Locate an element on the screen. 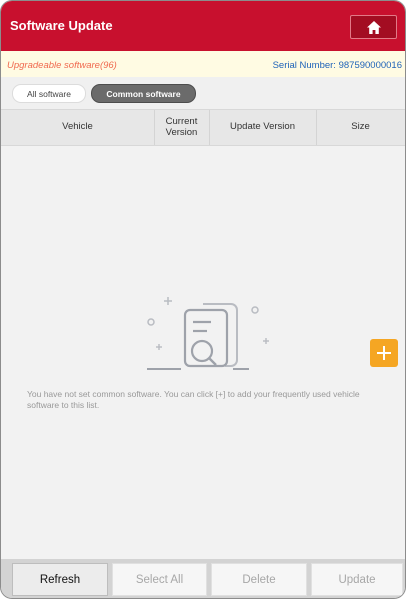  serial-number-label: Serial Number: is located at coordinates (304, 65).